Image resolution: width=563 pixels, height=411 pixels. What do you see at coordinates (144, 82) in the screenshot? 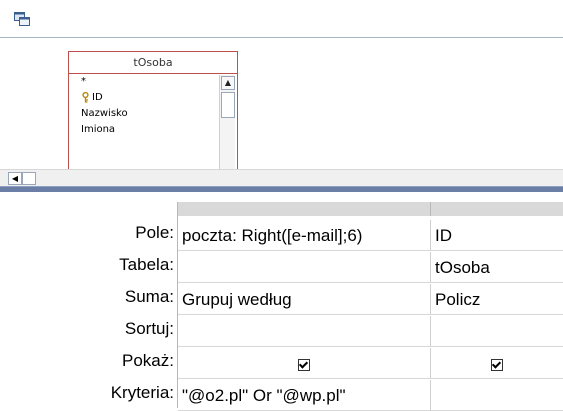
I see `field-item-all: *` at bounding box center [144, 82].